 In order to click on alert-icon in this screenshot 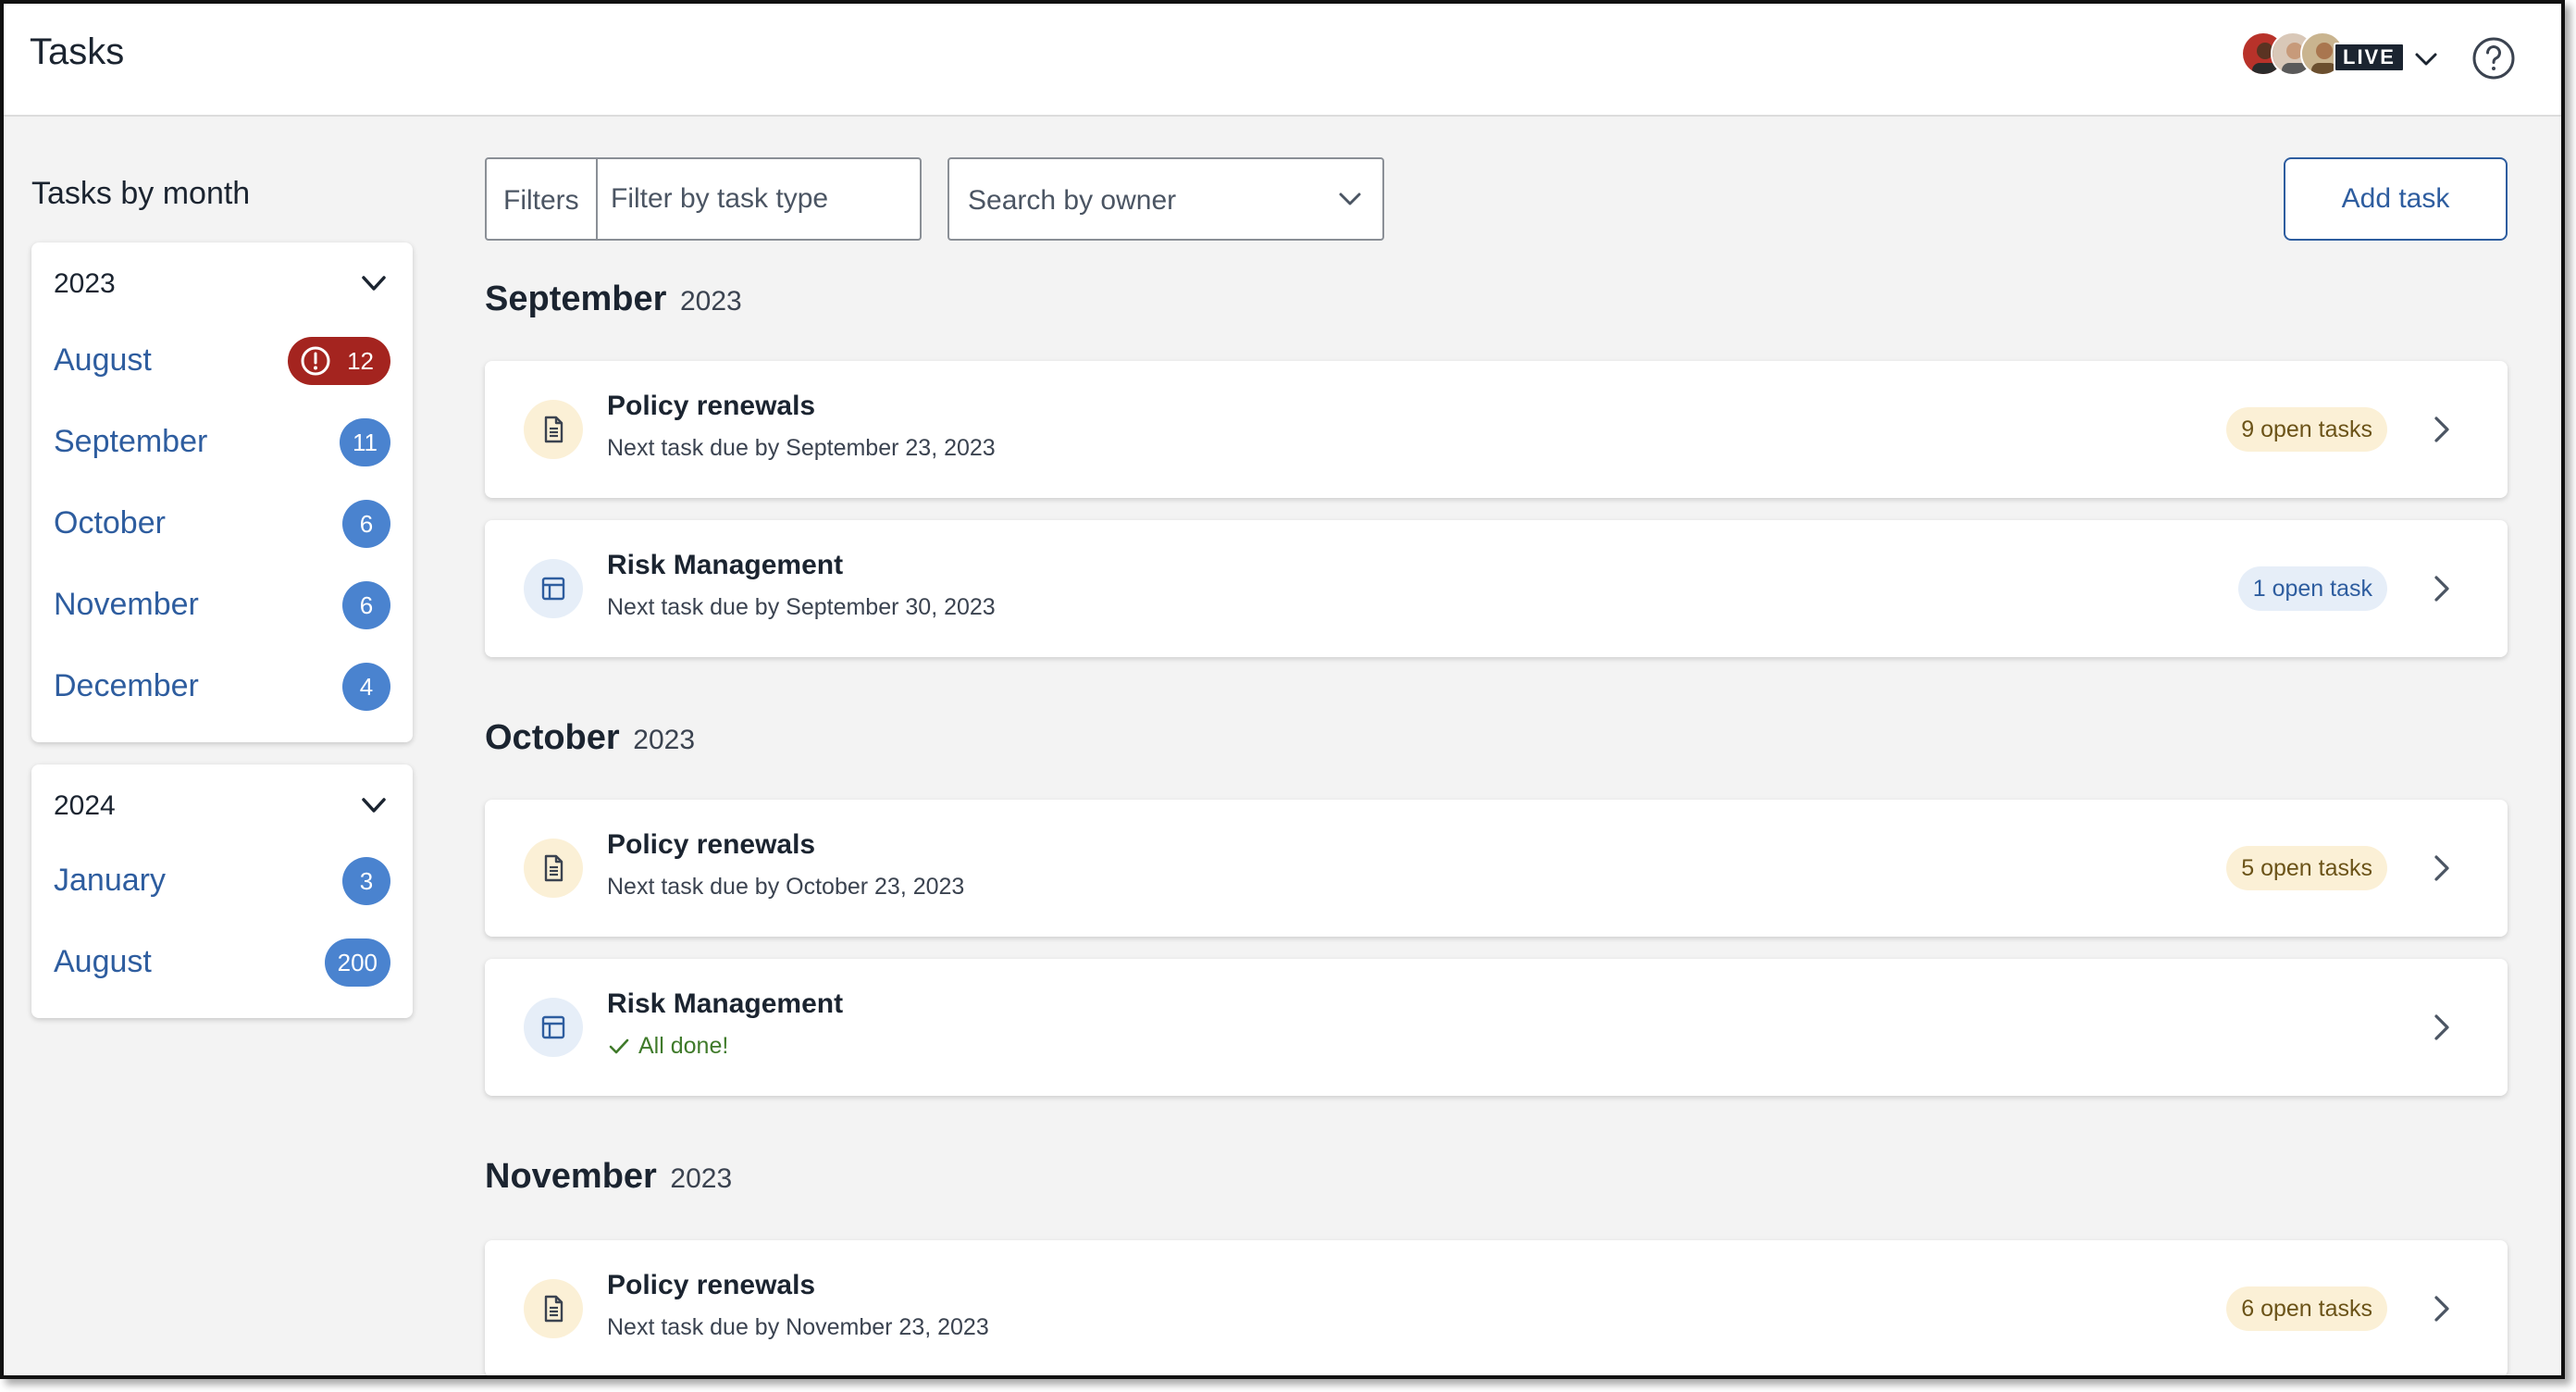, I will do `click(315, 361)`.